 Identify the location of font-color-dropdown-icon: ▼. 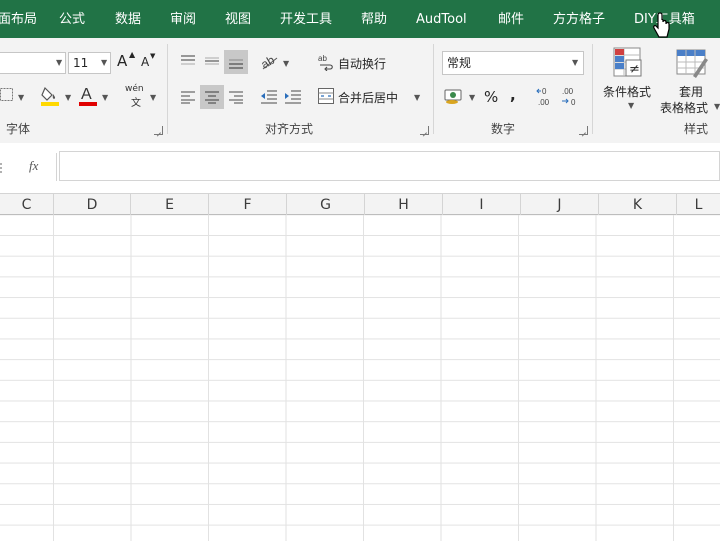
(105, 97).